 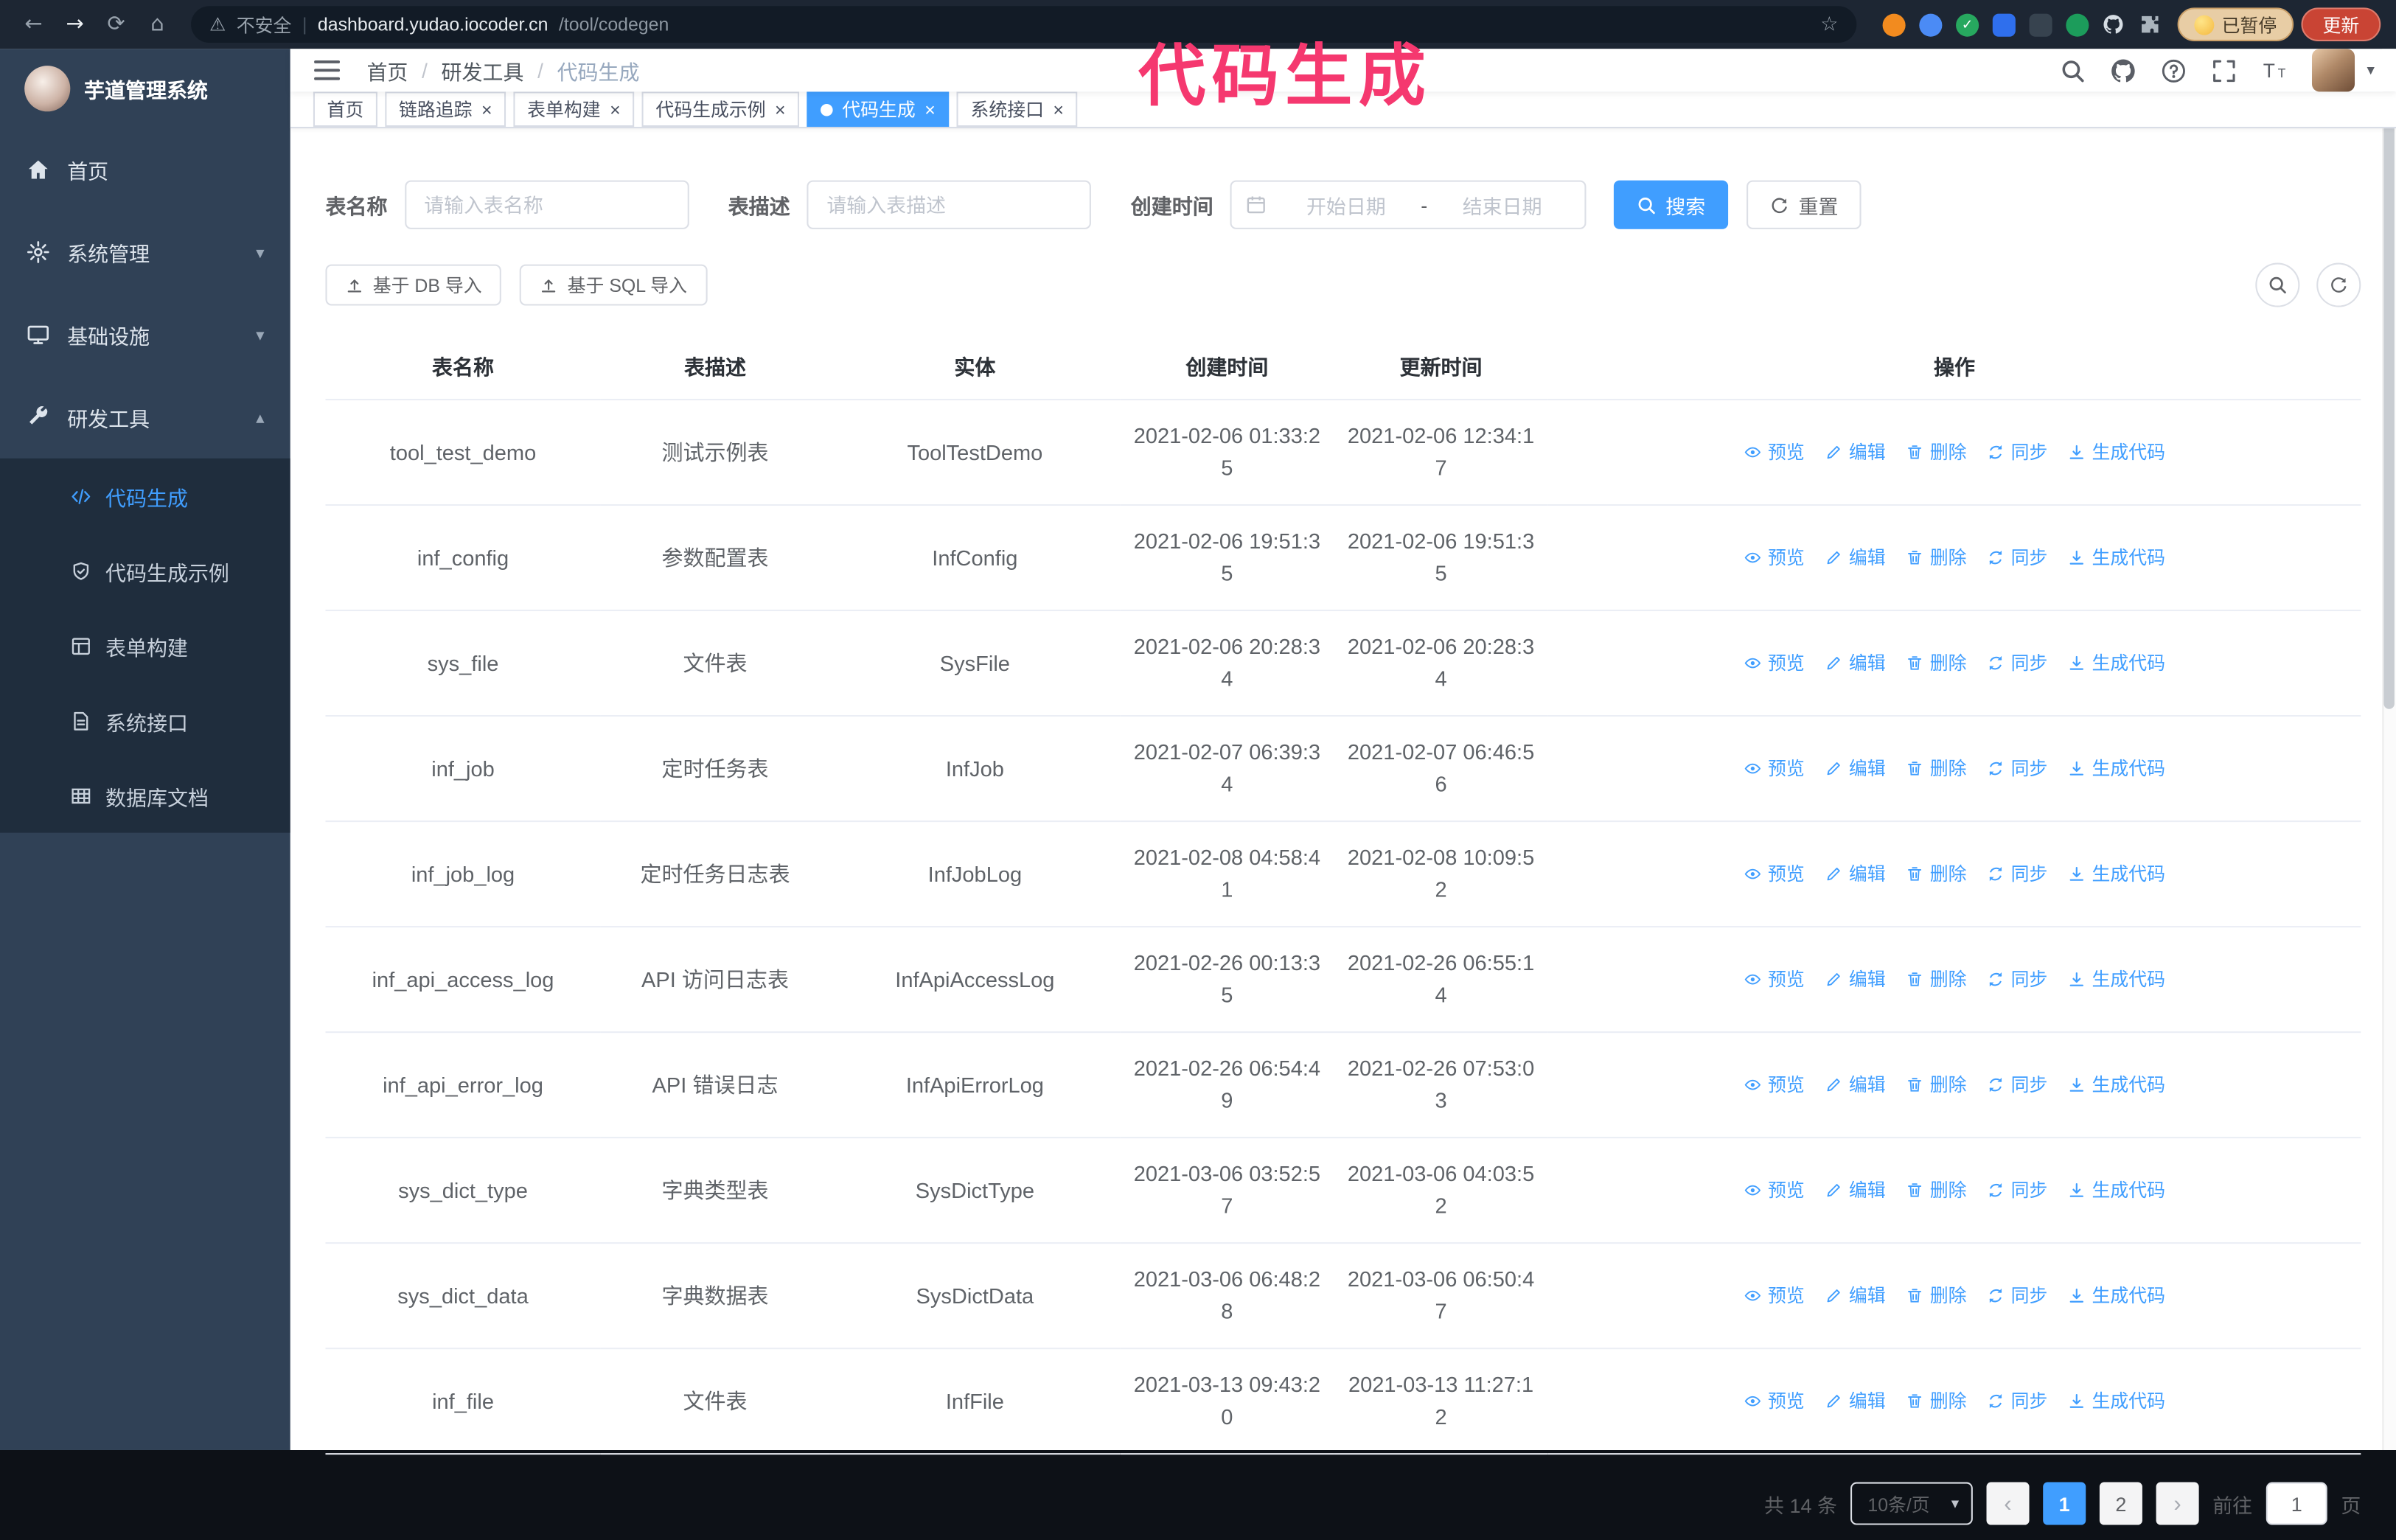 I want to click on sidebar-item-db-doc: 数据库文档, so click(x=145, y=795).